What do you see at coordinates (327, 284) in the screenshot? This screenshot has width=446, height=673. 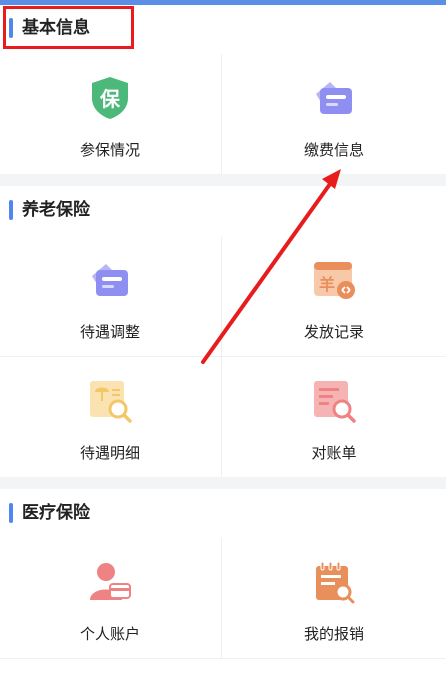 I see `svg-text: 羊` at bounding box center [327, 284].